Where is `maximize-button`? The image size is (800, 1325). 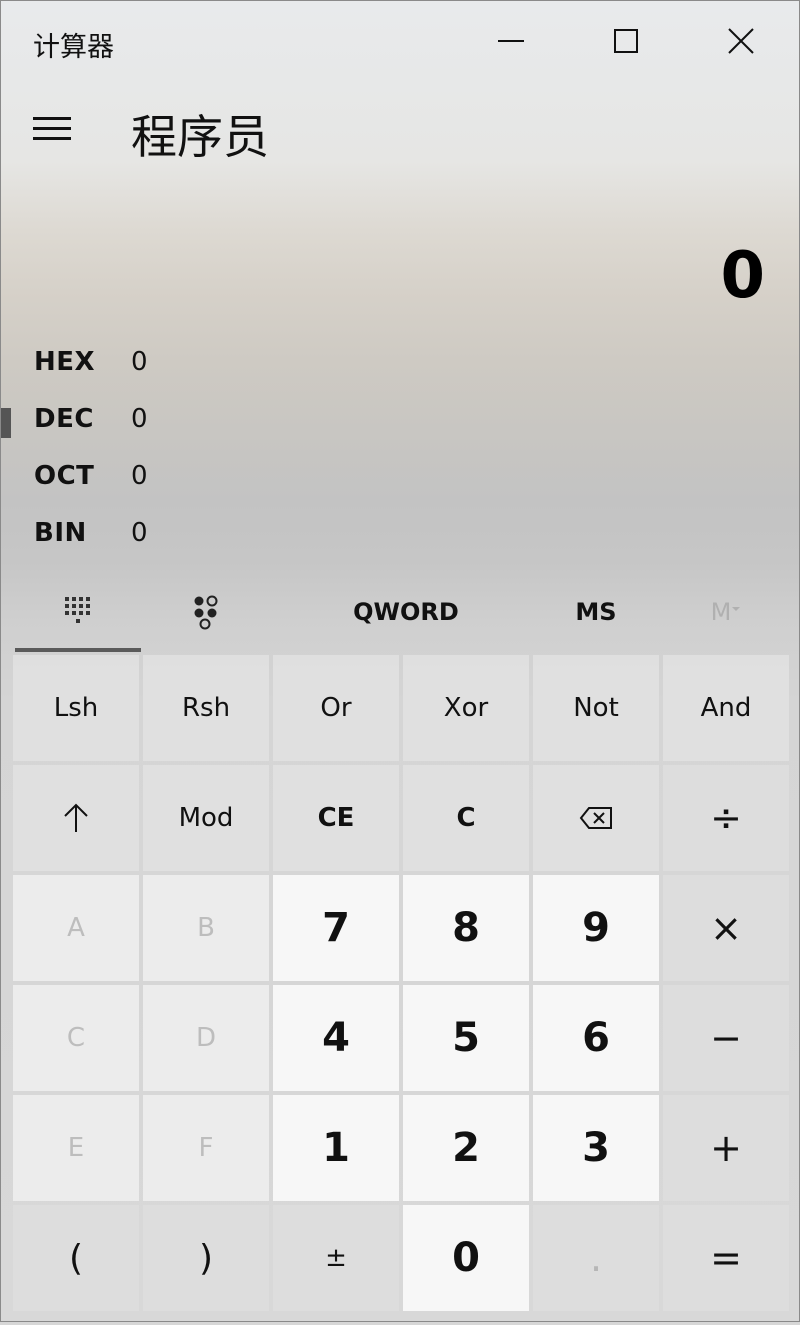
maximize-button is located at coordinates (626, 41).